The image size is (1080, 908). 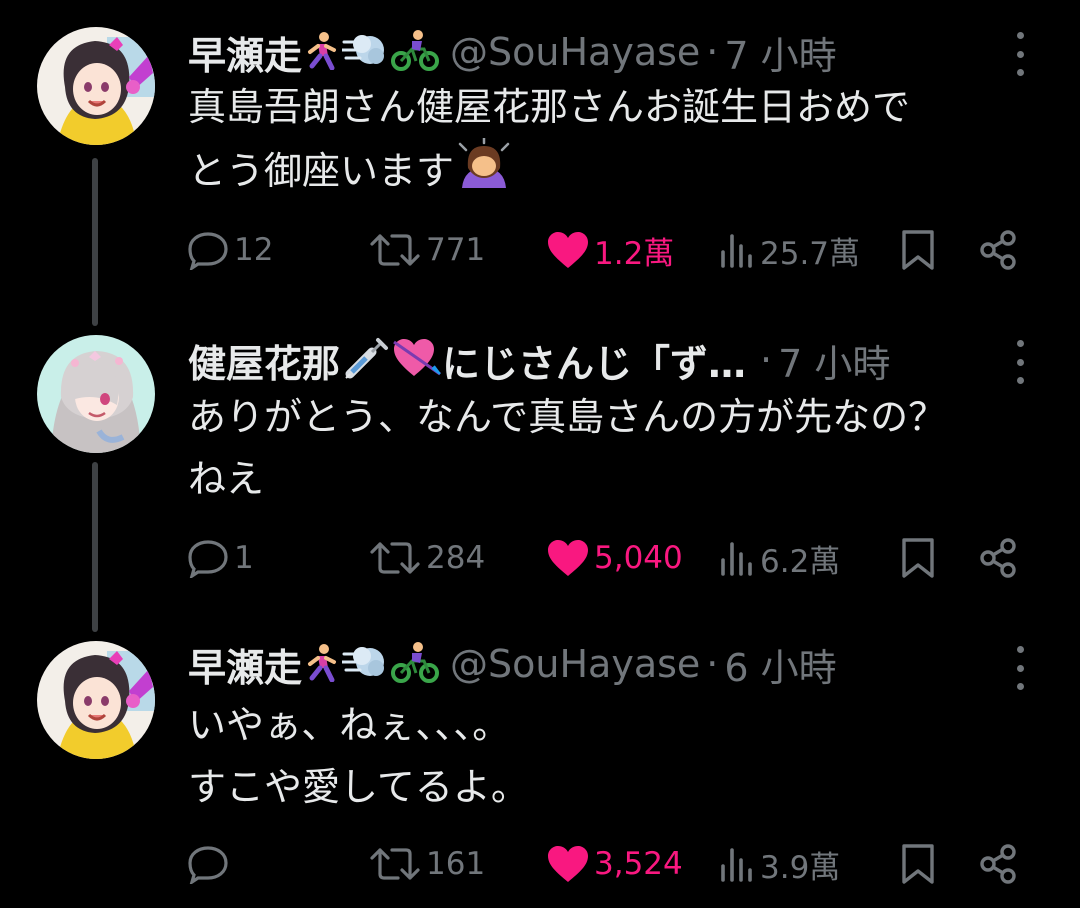 What do you see at coordinates (349, 725) in the screenshot?
I see `tweet-text-line: いやぁ、ねぇ、、、。` at bounding box center [349, 725].